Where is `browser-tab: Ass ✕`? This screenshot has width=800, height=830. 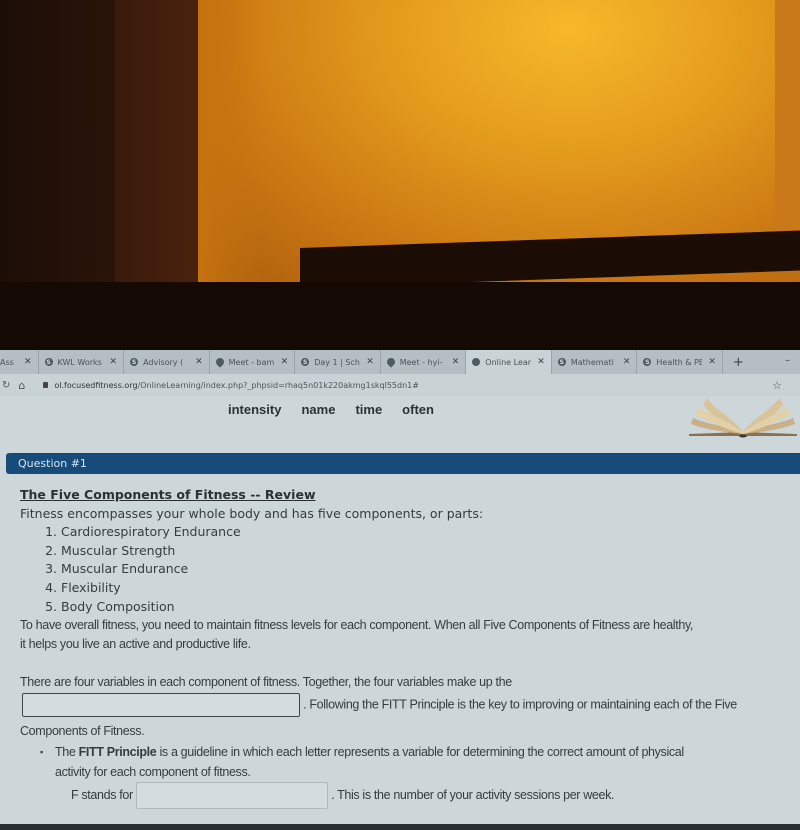 browser-tab: Ass ✕ is located at coordinates (19, 362).